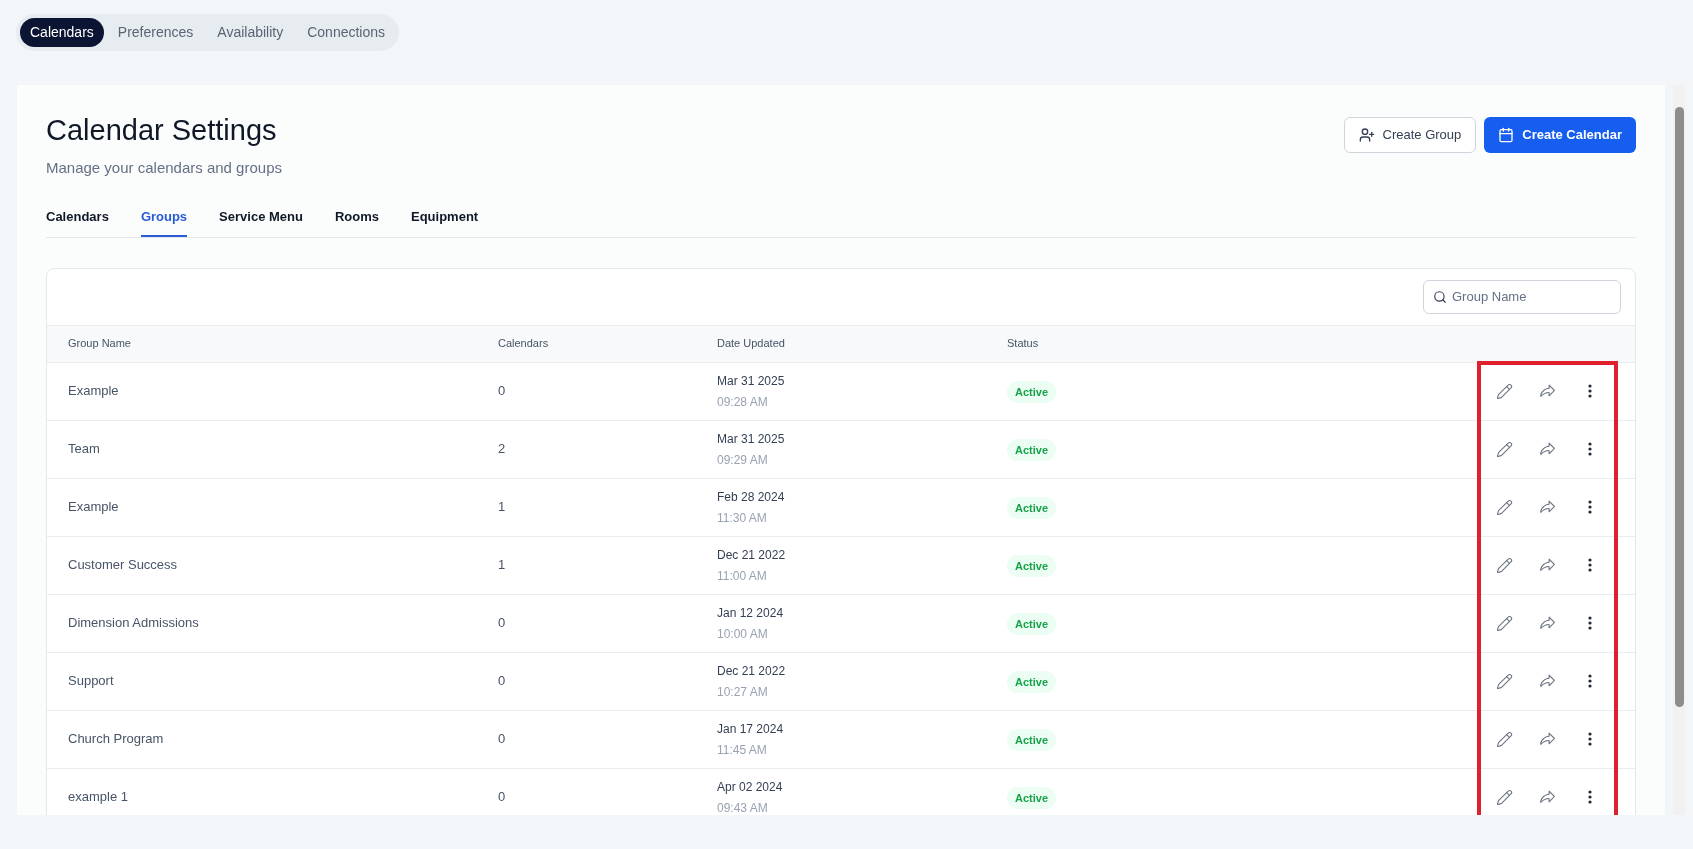 The height and width of the screenshot is (849, 1693). What do you see at coordinates (524, 344) in the screenshot?
I see `column-header: Calendars` at bounding box center [524, 344].